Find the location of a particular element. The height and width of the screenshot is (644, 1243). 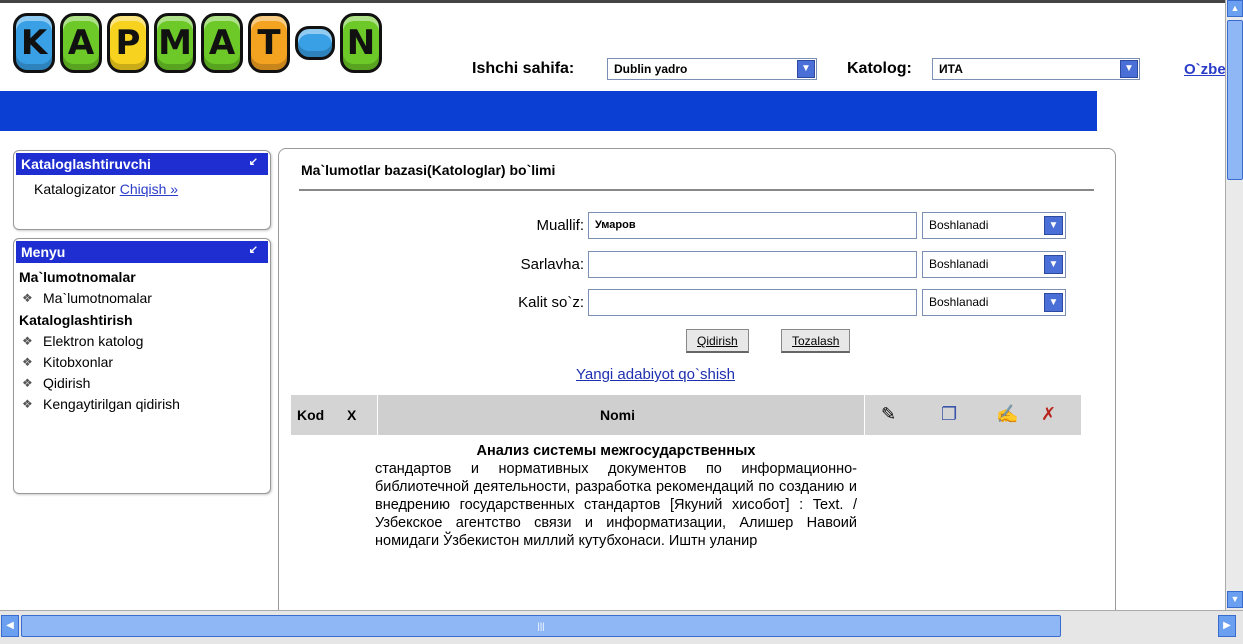

horizontal-scroll-thumb: ||| is located at coordinates (541, 626).